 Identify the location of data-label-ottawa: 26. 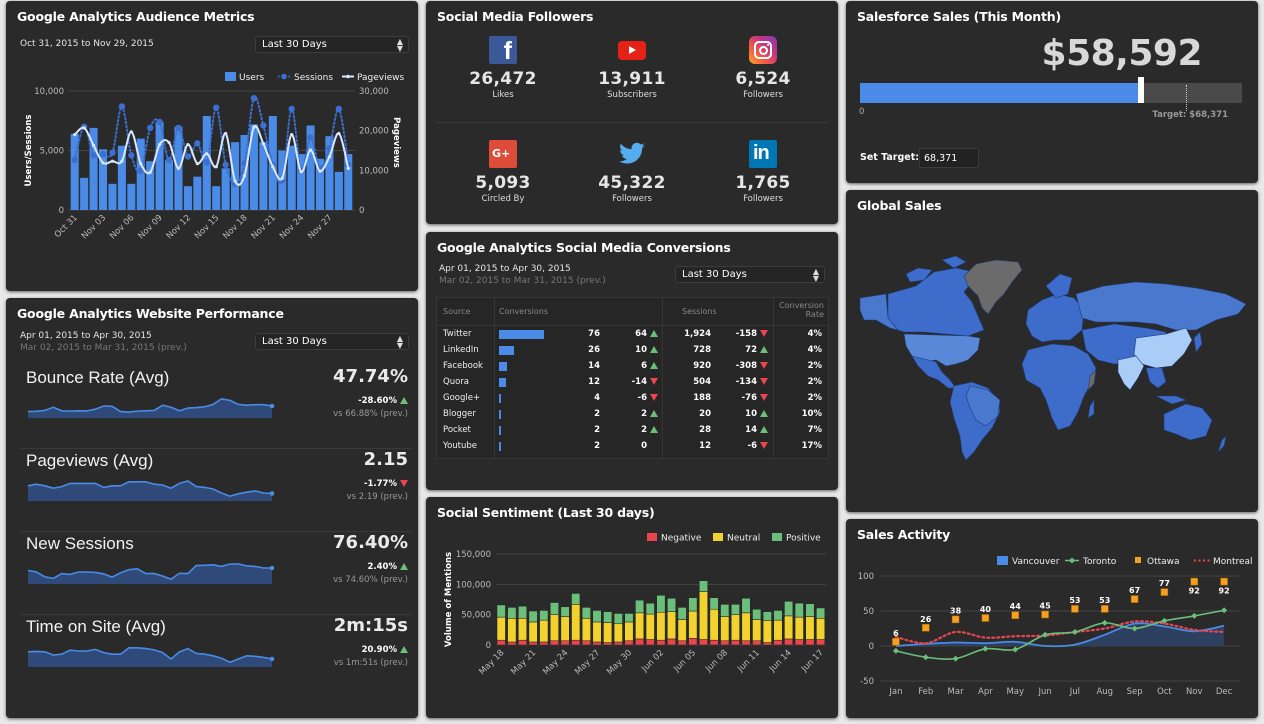
(926, 619).